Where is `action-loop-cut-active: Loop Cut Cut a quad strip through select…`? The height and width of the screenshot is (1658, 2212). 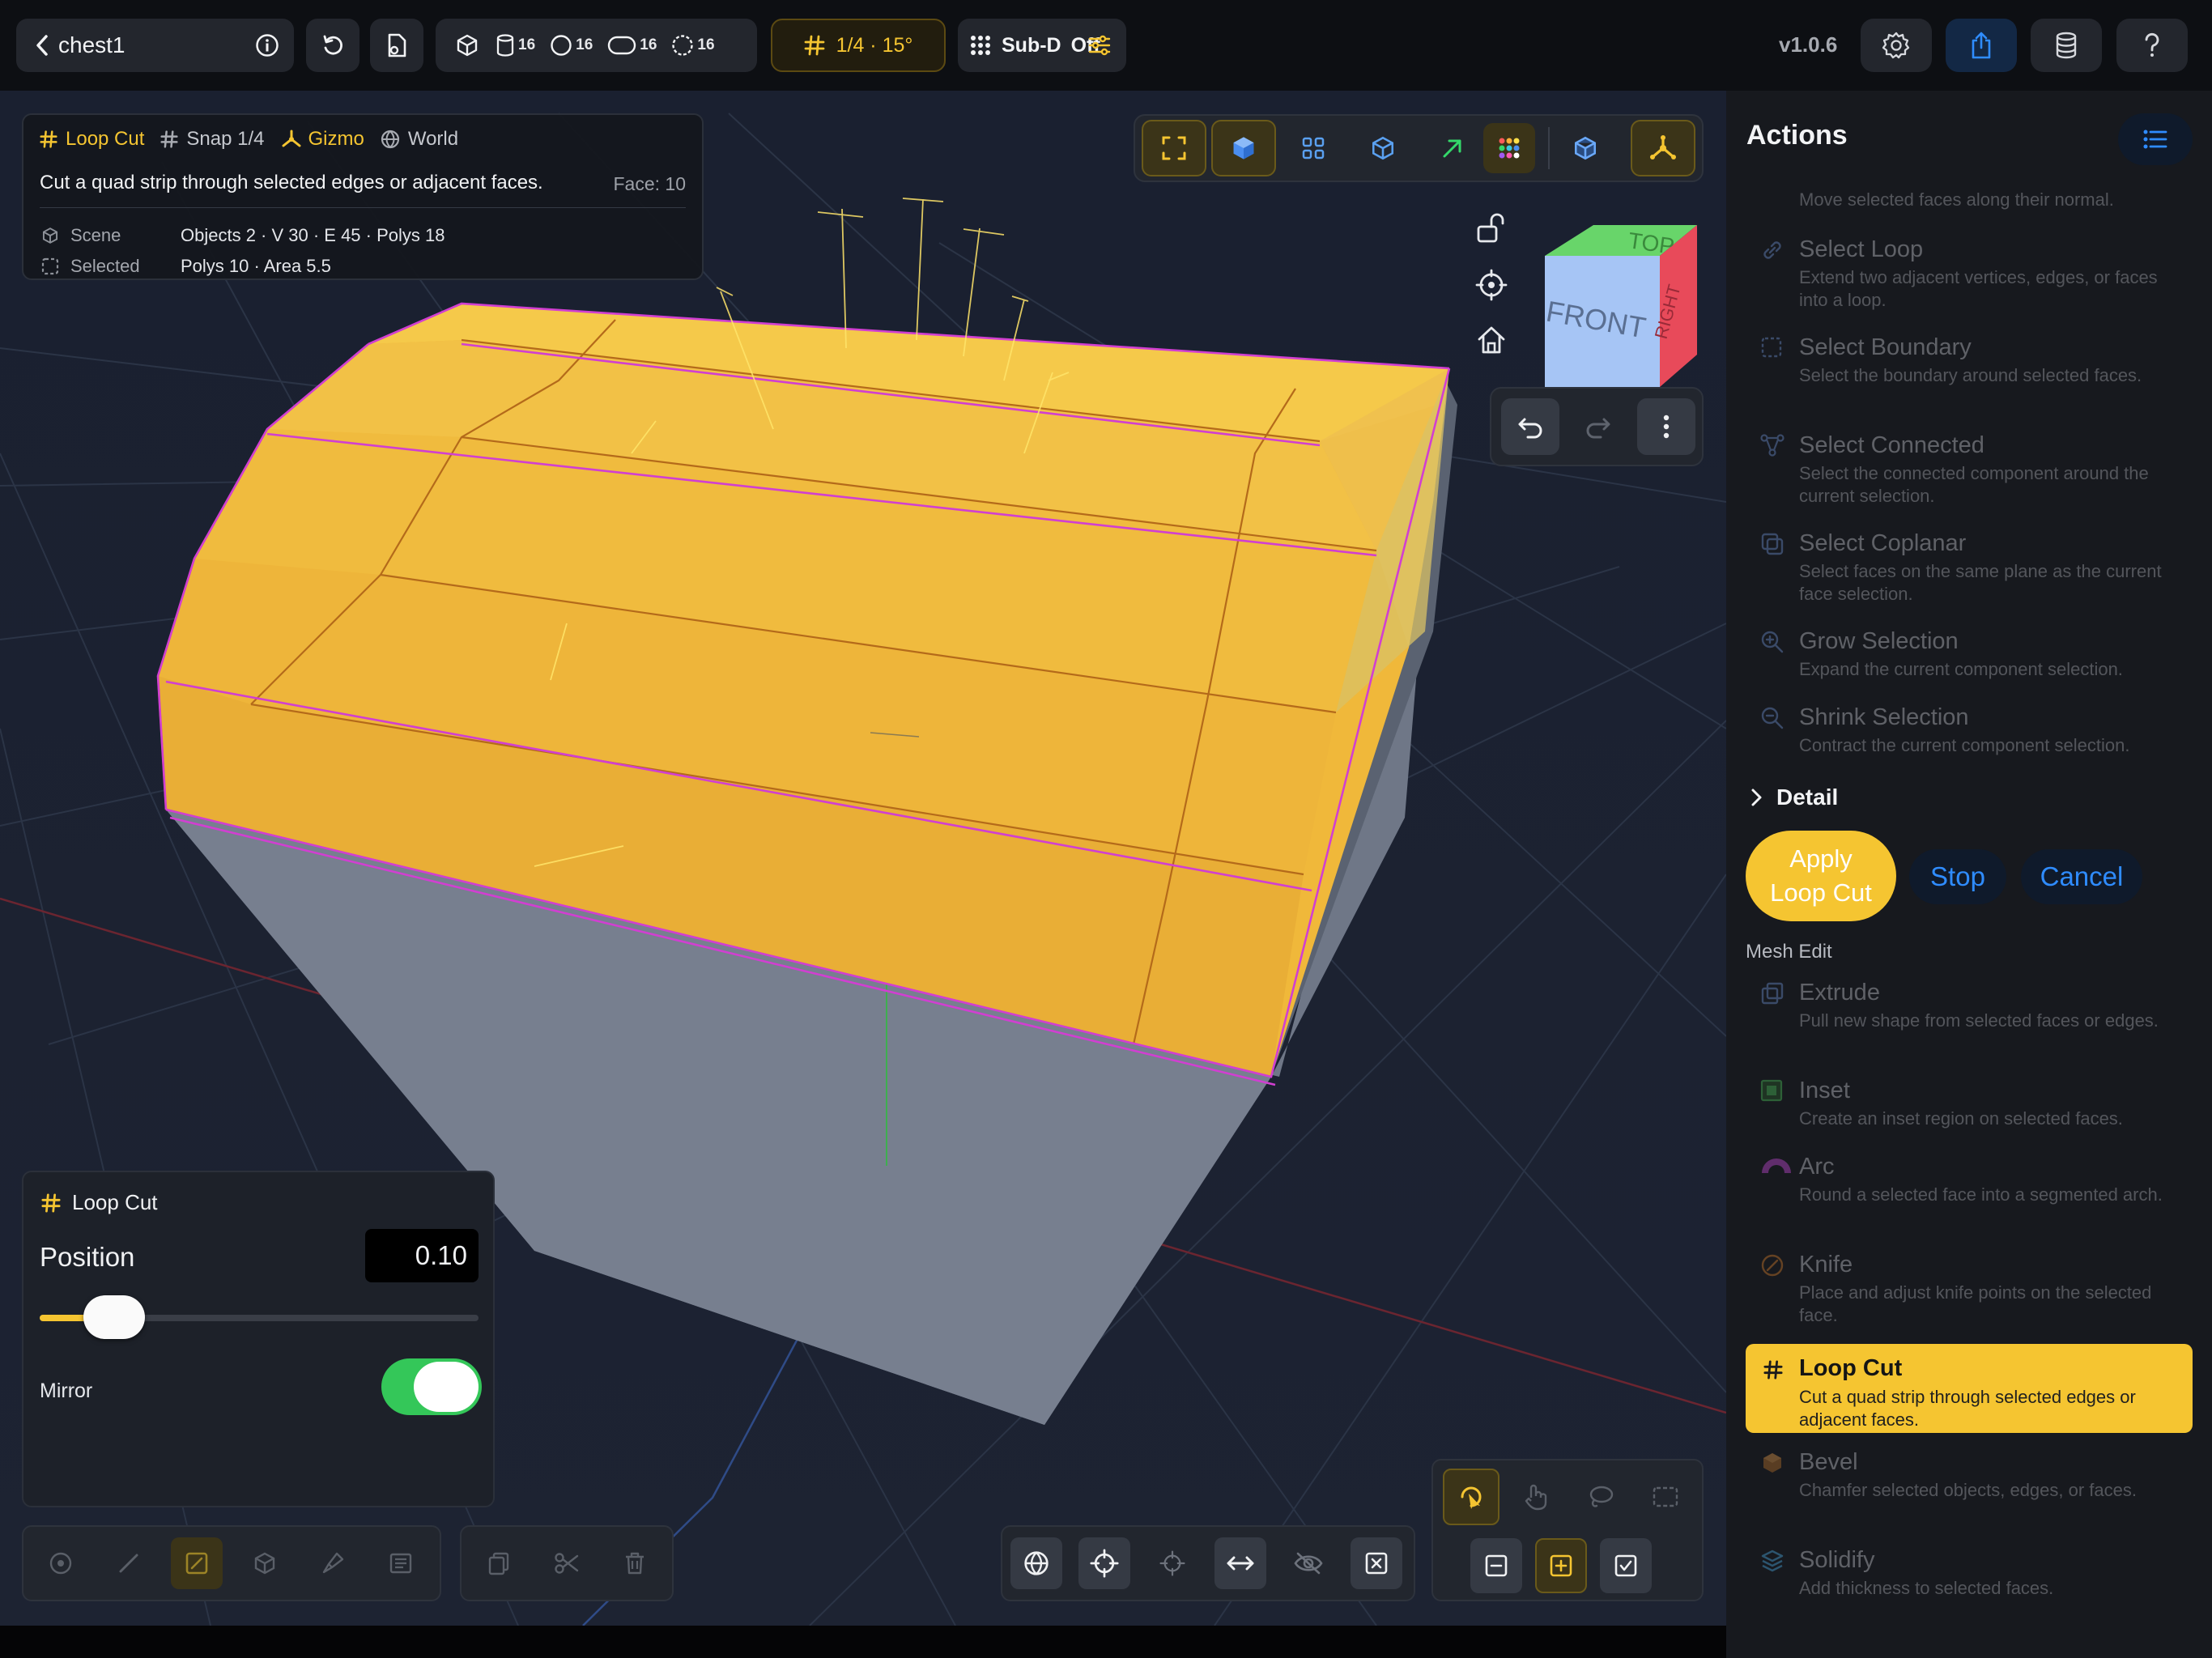 action-loop-cut-active: Loop Cut Cut a quad strip through select… is located at coordinates (1970, 1388).